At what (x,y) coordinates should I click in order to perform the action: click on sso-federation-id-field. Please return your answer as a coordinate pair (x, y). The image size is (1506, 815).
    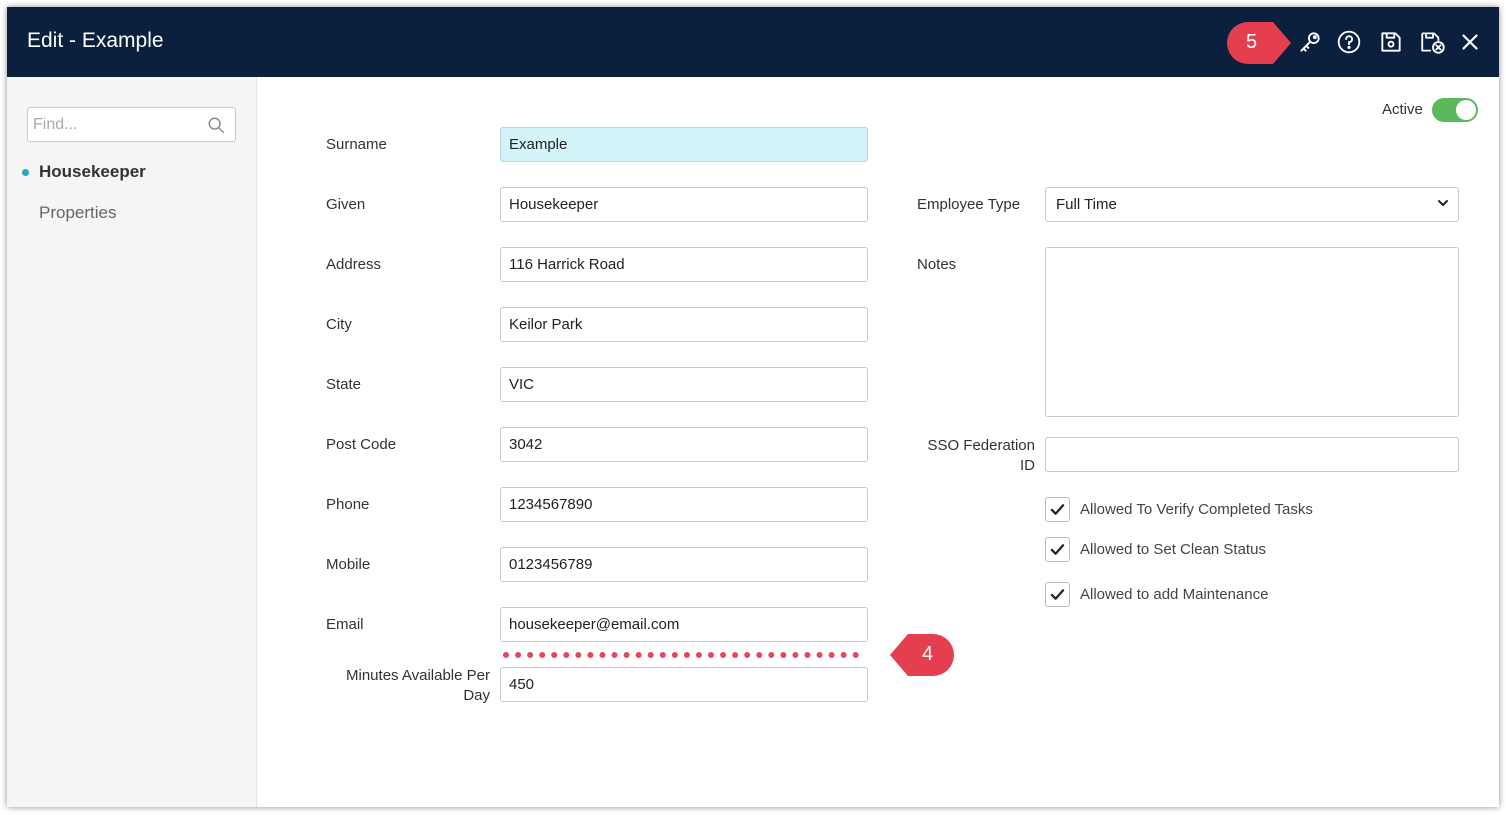
    Looking at the image, I should click on (1252, 454).